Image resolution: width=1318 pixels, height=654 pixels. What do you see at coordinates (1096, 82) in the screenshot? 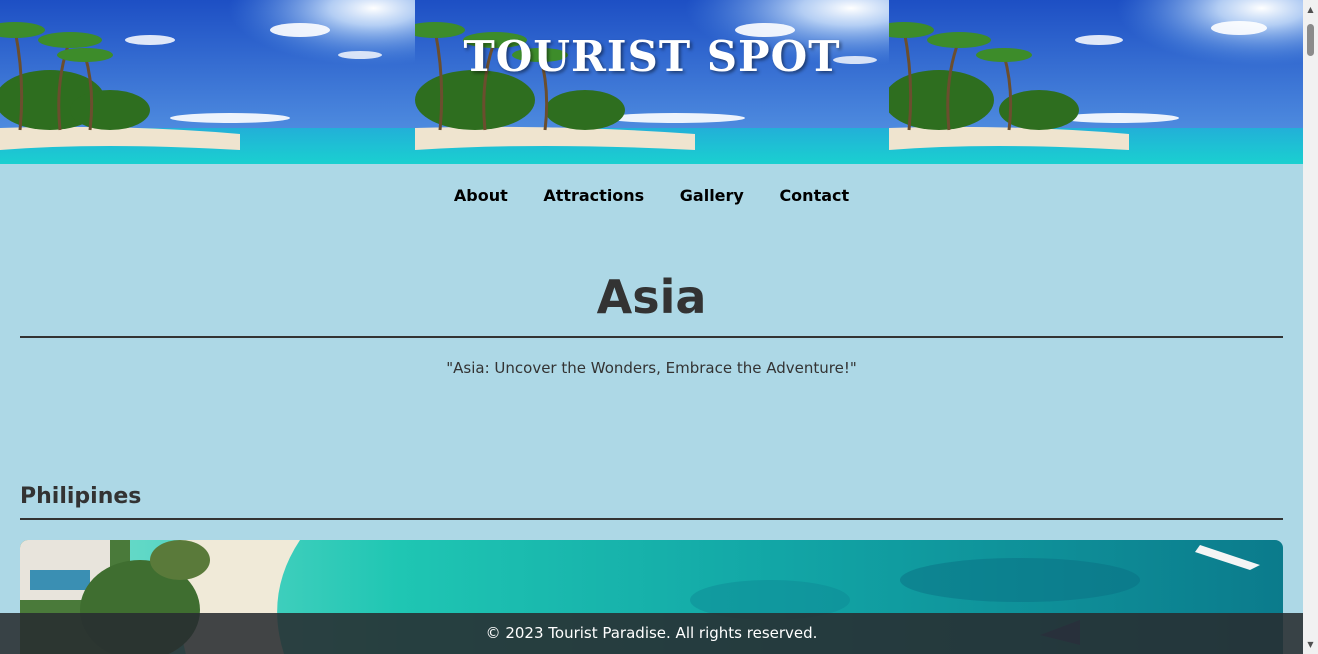
I see `banner-image-right` at bounding box center [1096, 82].